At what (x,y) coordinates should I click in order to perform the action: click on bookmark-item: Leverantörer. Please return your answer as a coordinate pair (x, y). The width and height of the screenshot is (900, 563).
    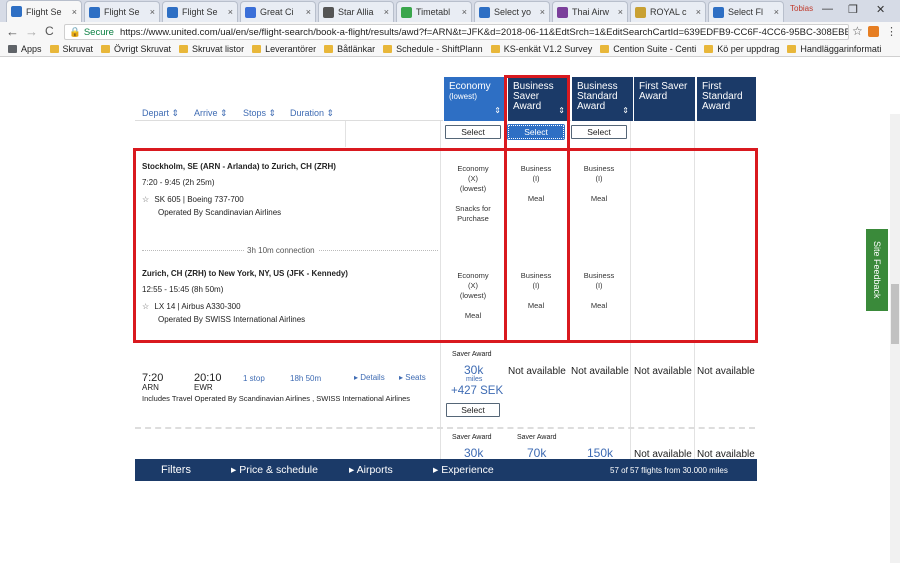
    Looking at the image, I should click on (284, 49).